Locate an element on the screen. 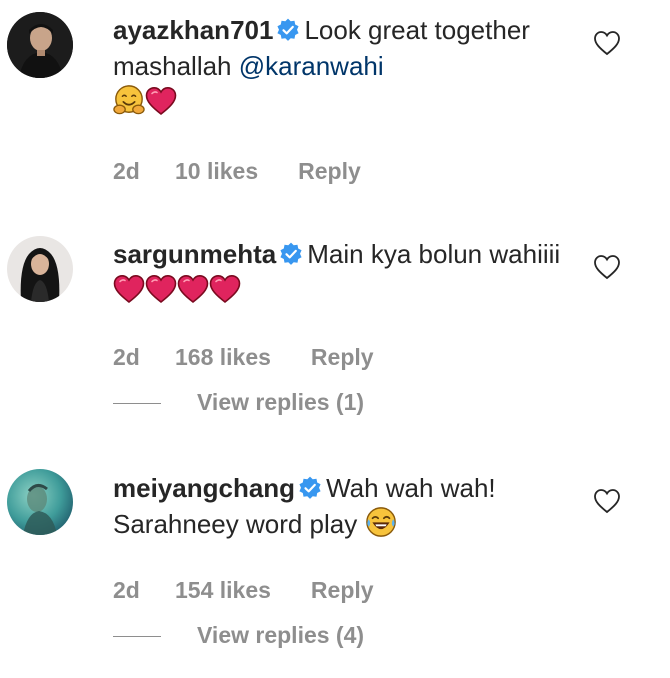 The image size is (670, 678). likes-count: 168 likes is located at coordinates (223, 357).